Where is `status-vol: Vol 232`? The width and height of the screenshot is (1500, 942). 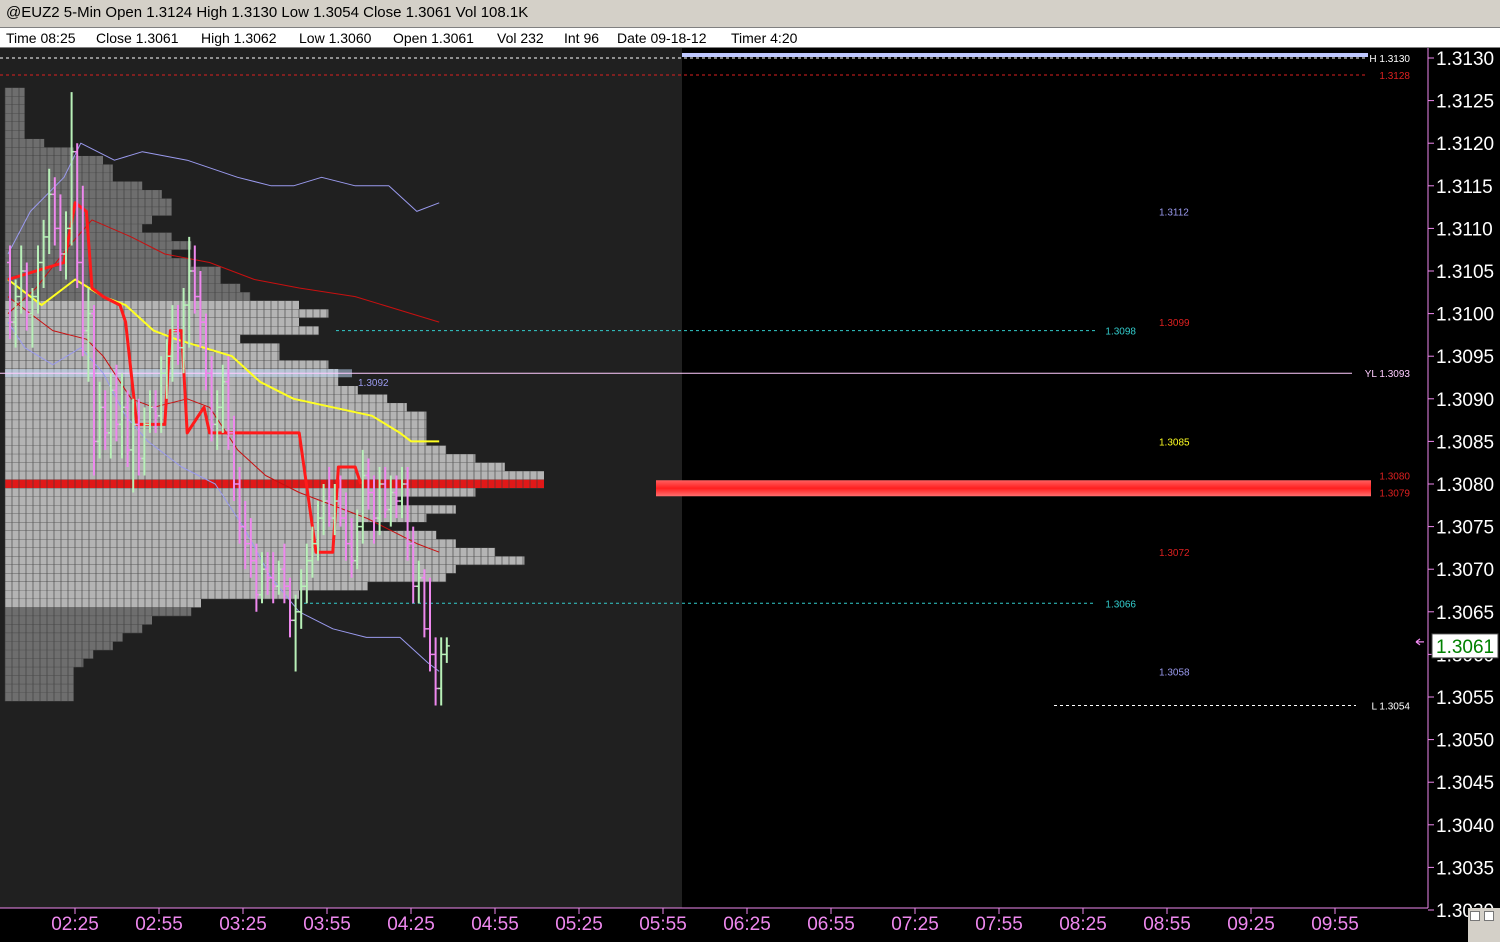
status-vol: Vol 232 is located at coordinates (520, 38).